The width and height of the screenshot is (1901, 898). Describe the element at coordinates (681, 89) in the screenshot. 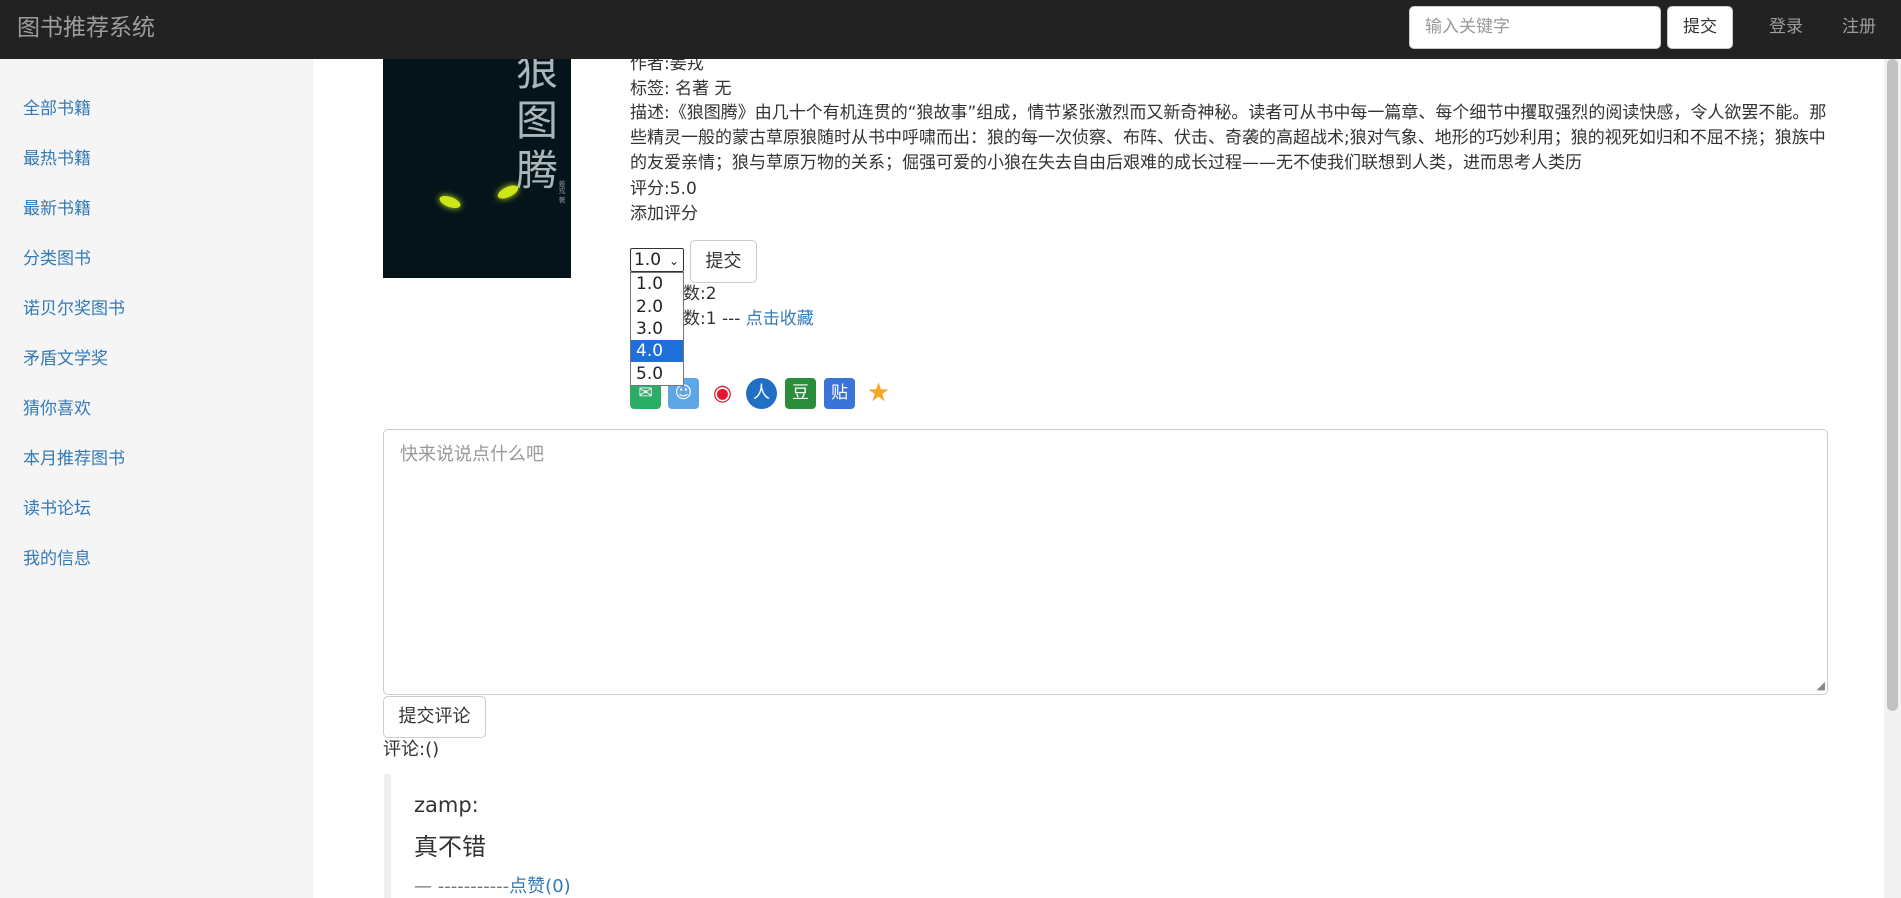

I see `book-tags: 标签: 名著 无` at that location.